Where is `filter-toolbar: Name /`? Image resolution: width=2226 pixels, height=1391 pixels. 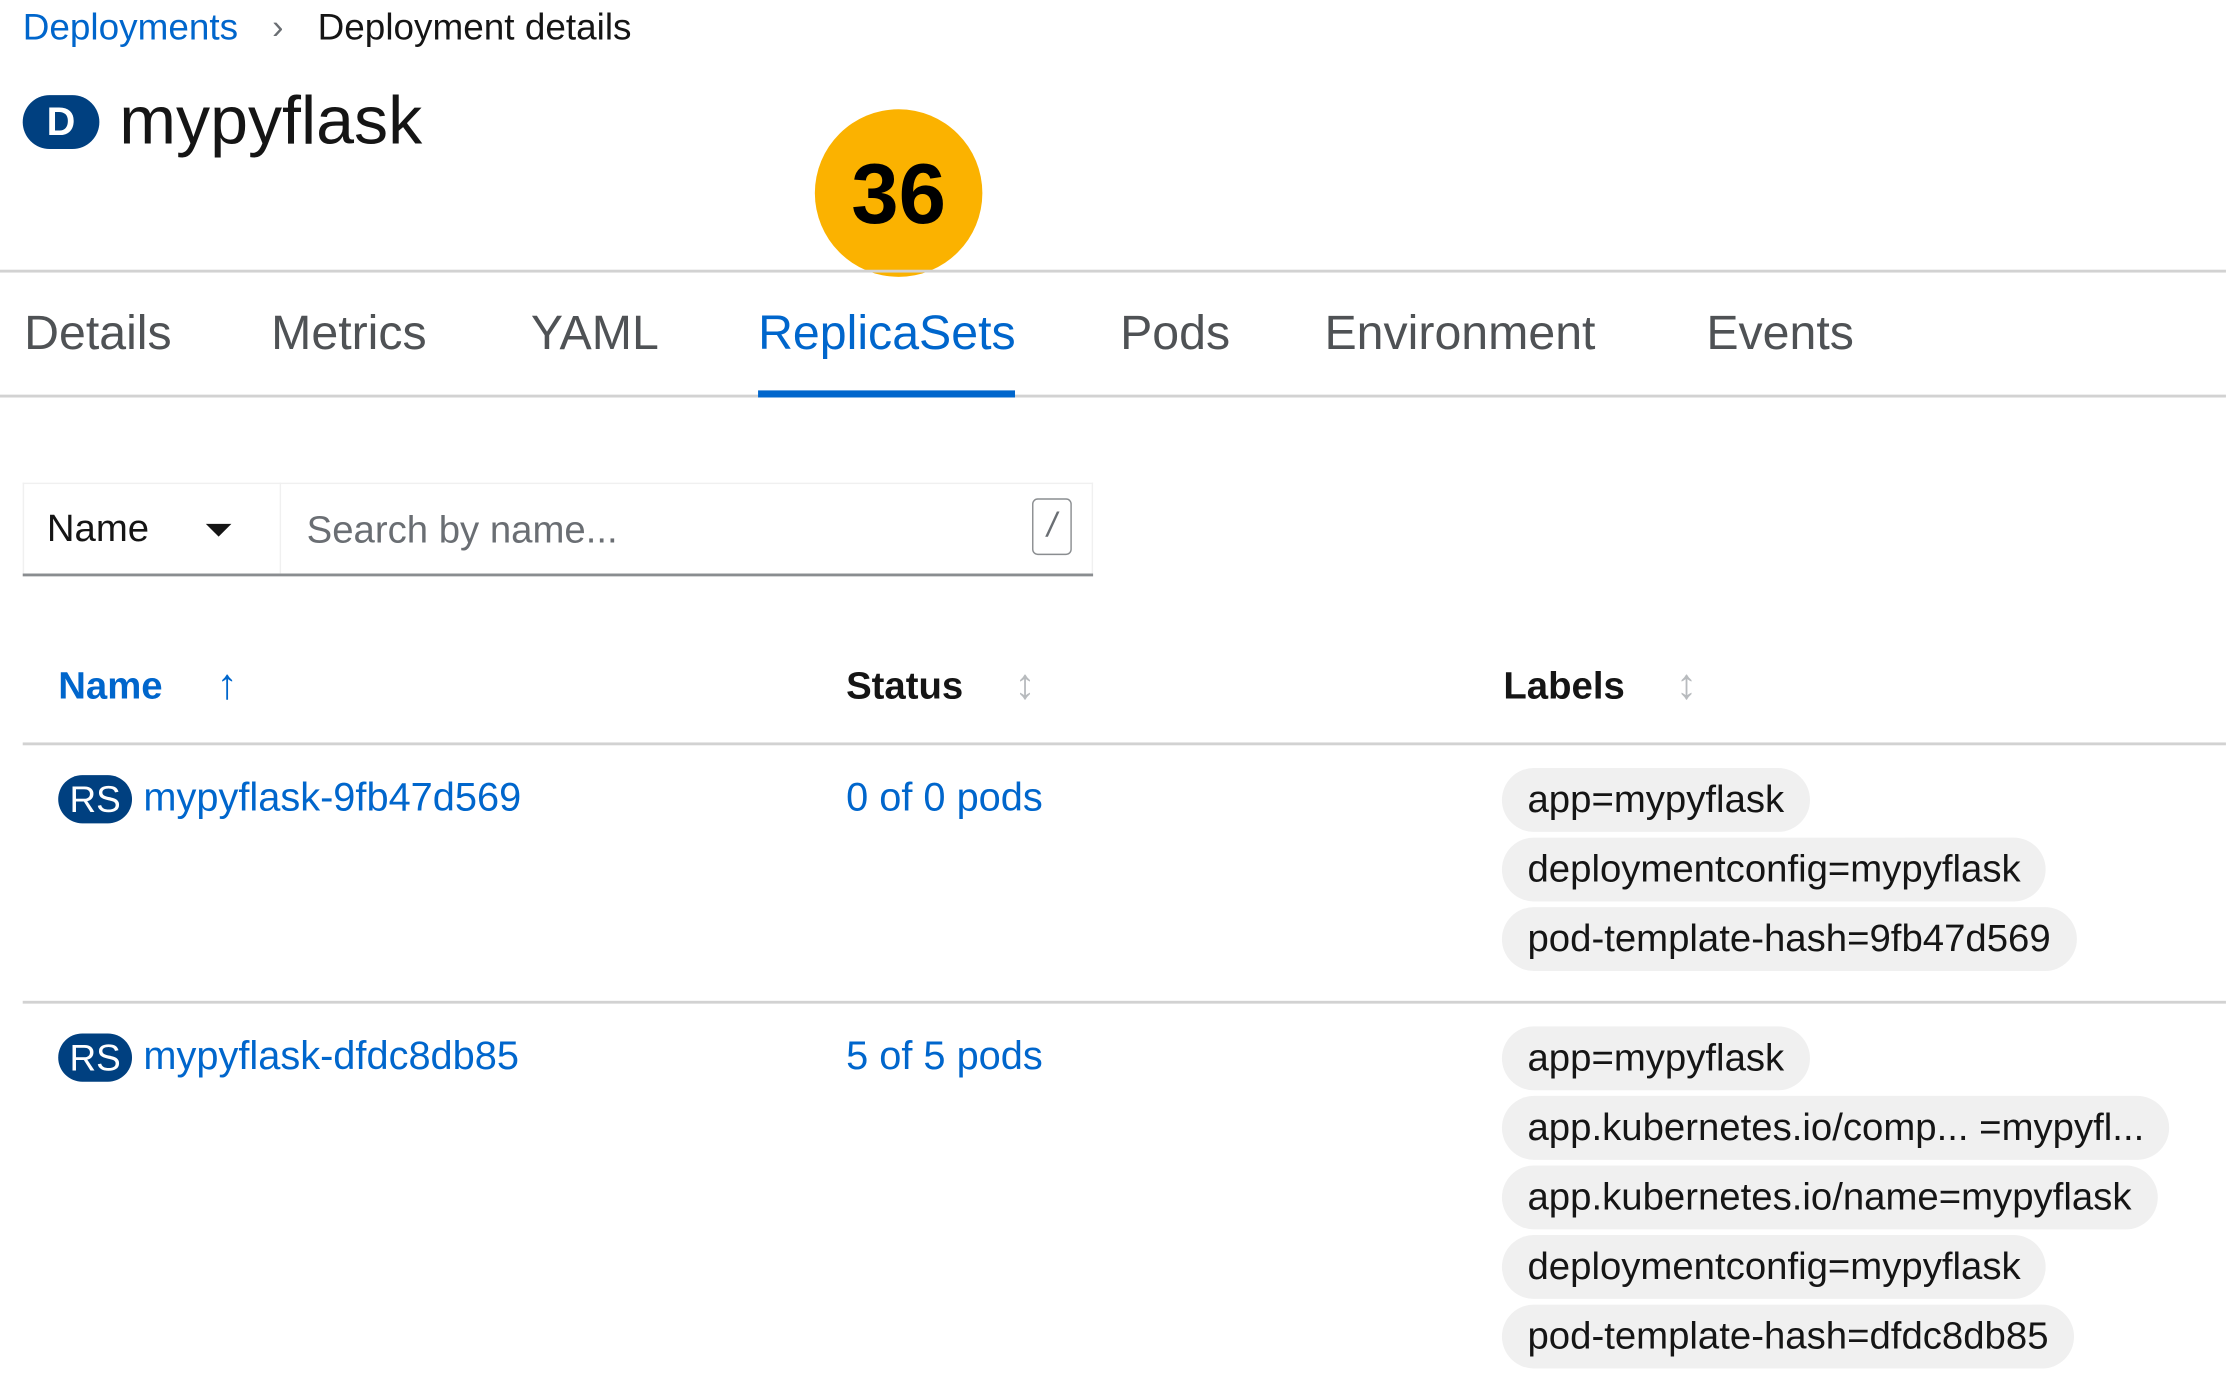 filter-toolbar: Name / is located at coordinates (558, 529).